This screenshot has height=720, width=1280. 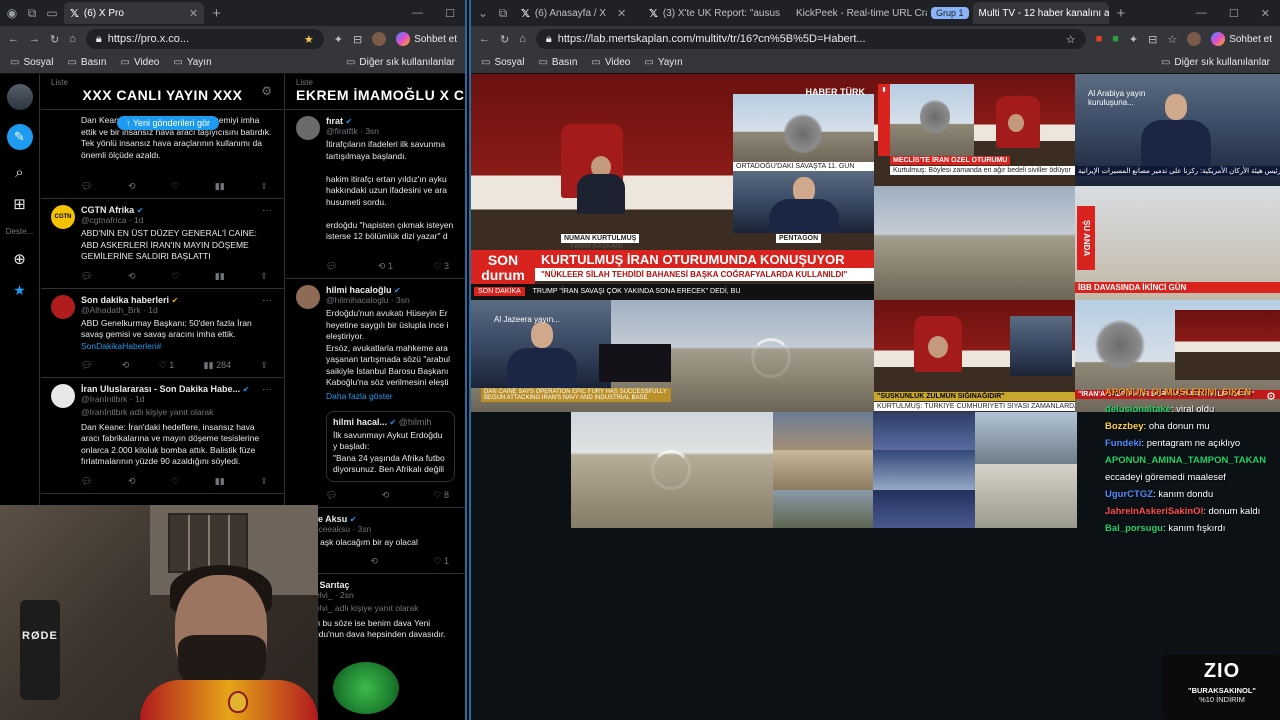 What do you see at coordinates (380, 95) in the screenshot?
I see `column-title: EKREM İMAMOĞLU X CA` at bounding box center [380, 95].